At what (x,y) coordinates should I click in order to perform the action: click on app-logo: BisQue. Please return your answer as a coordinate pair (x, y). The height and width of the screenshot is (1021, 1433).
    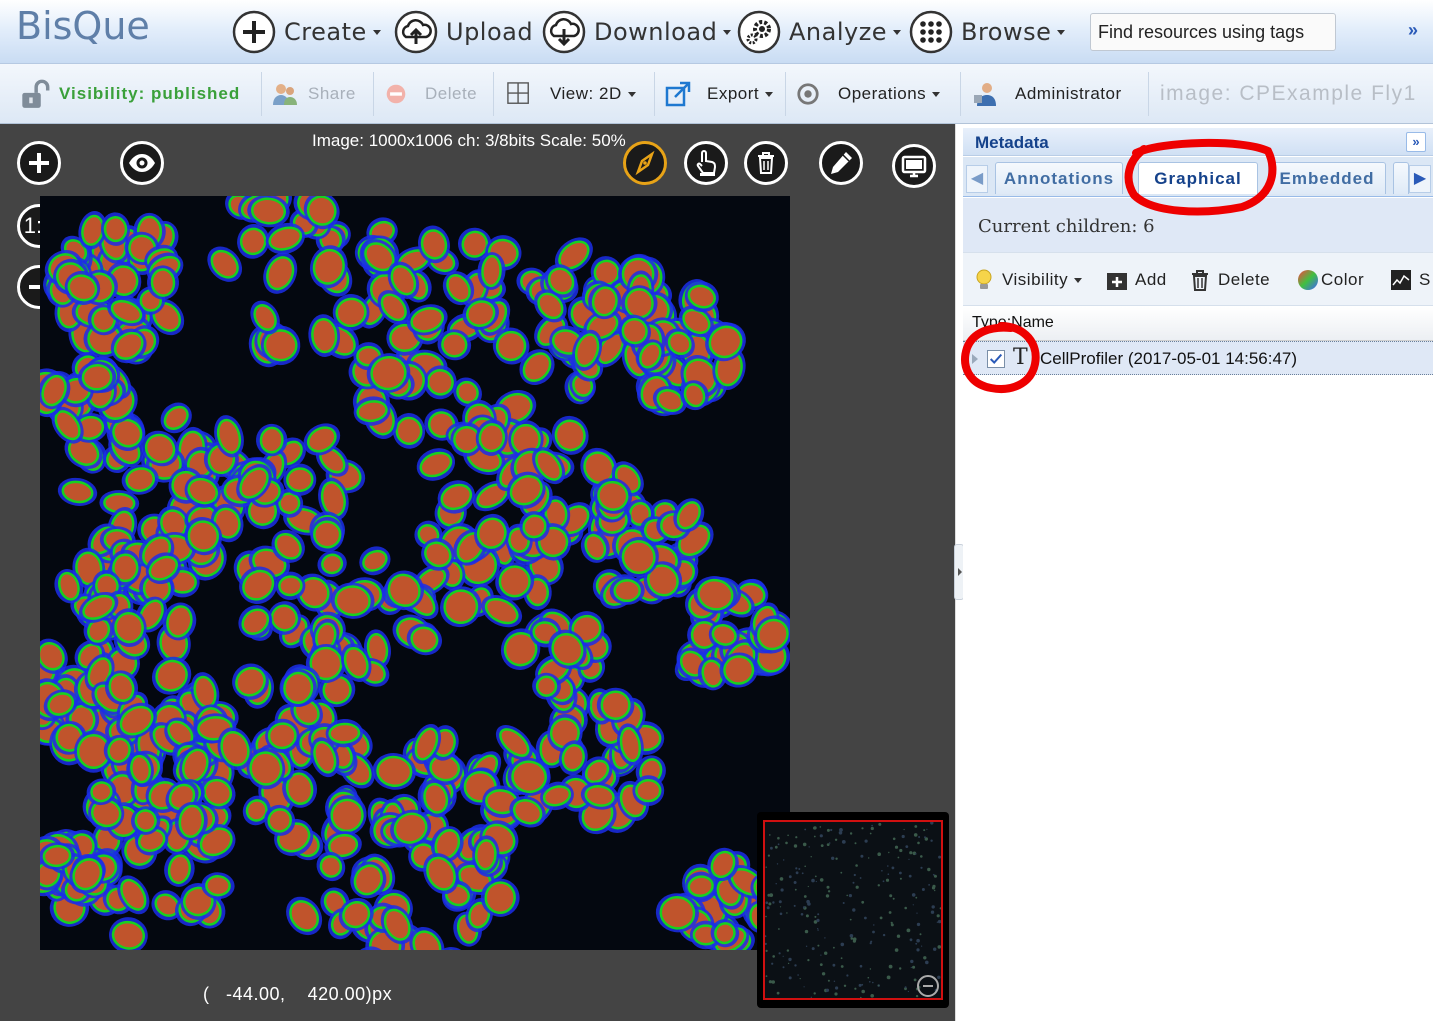
    Looking at the image, I should click on (83, 26).